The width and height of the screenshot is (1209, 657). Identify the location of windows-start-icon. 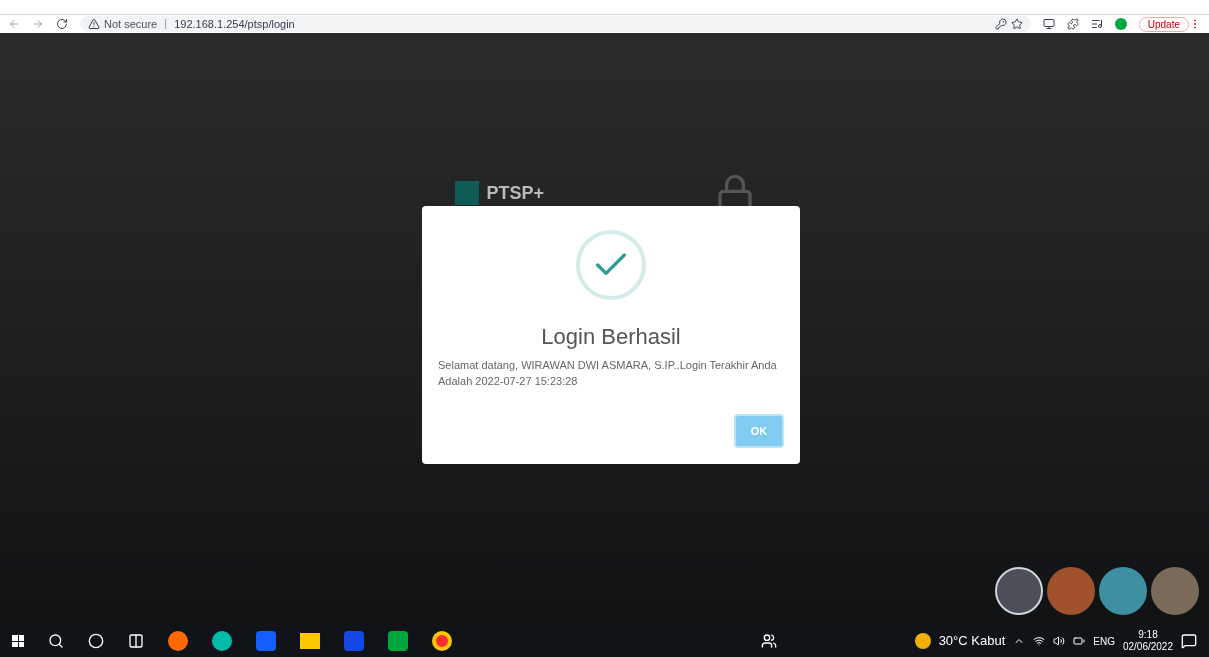
(18, 641).